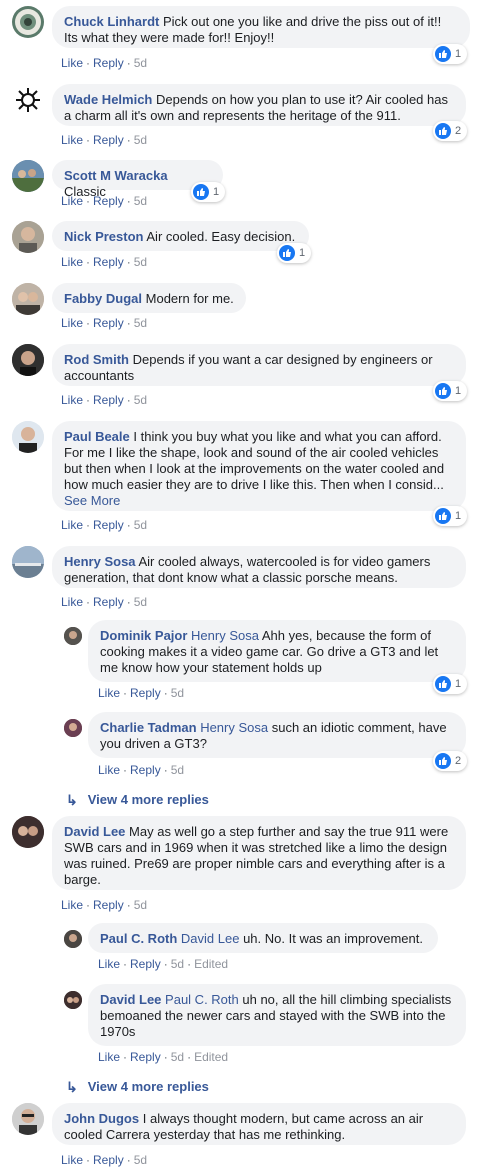  I want to click on comment-author: Fabby Dugal, so click(103, 298).